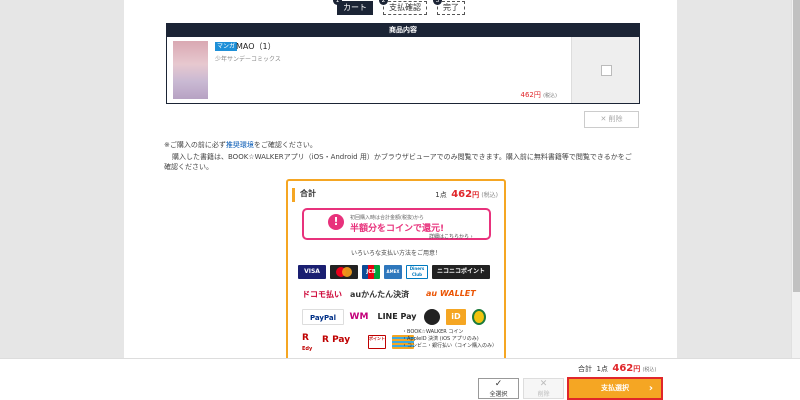 Image resolution: width=800 pixels, height=400 pixels. What do you see at coordinates (461, 272) in the screenshot?
I see `niconico-point-logo: ニコニコポイント` at bounding box center [461, 272].